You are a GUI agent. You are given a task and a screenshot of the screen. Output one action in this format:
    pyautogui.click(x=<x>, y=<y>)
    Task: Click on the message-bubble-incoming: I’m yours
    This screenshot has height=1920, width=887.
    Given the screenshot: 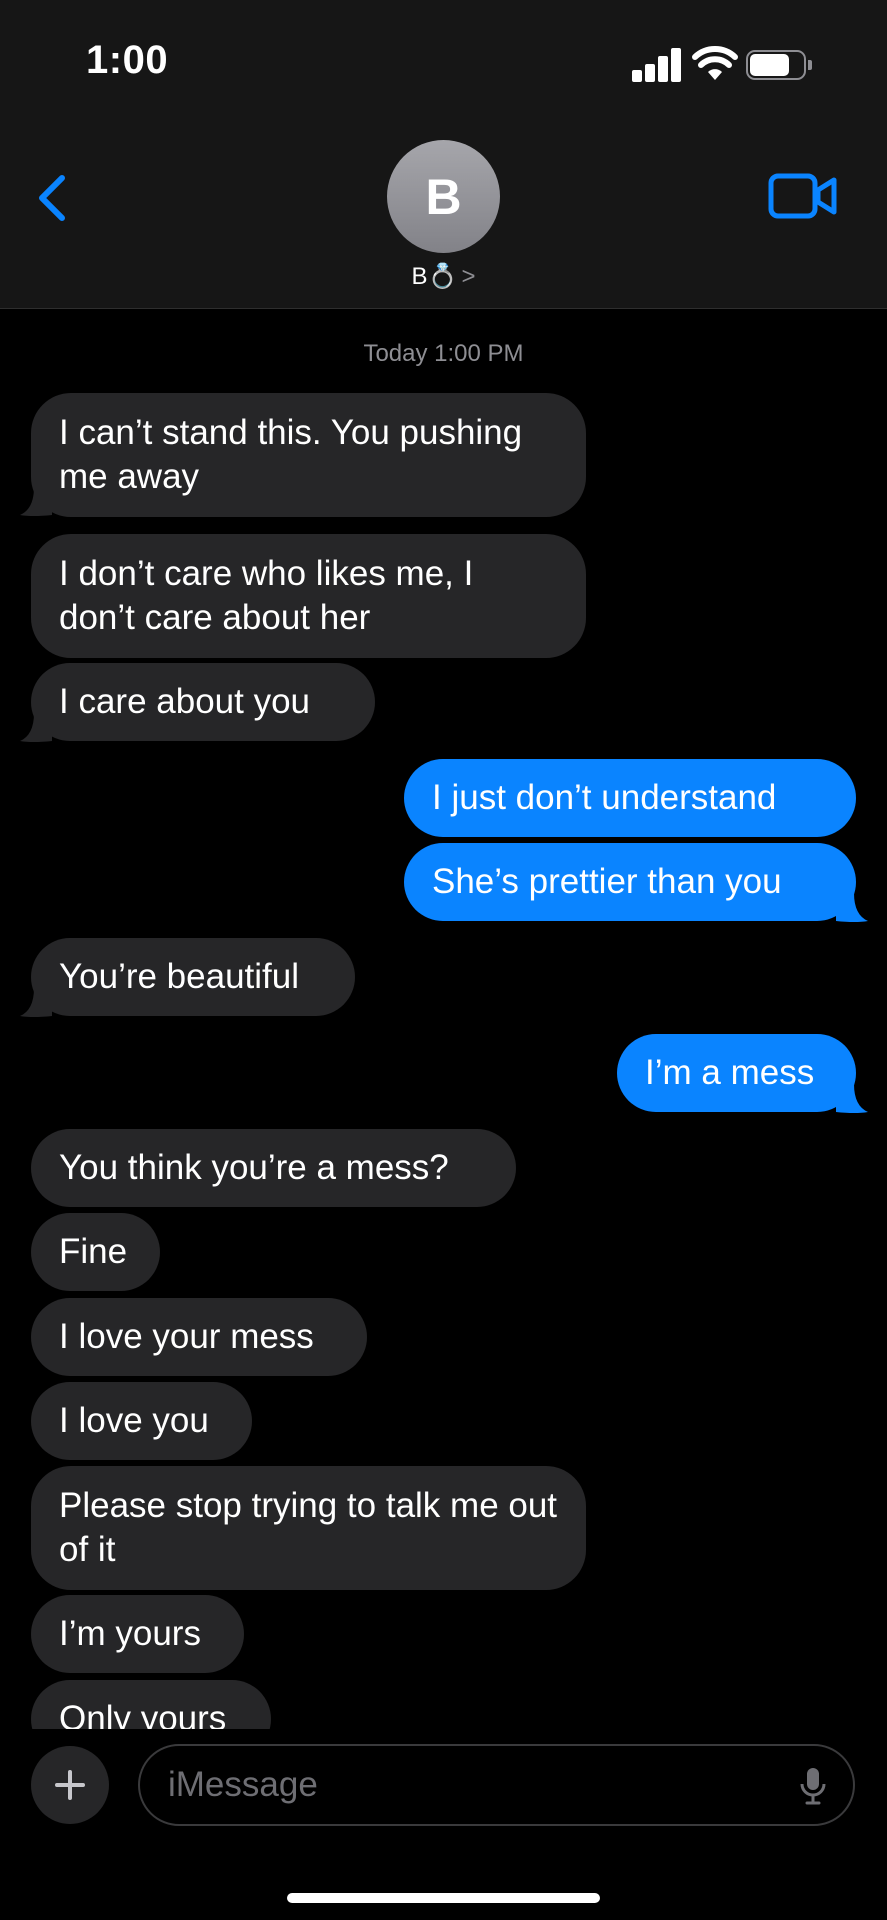 What is the action you would take?
    pyautogui.click(x=137, y=1634)
    